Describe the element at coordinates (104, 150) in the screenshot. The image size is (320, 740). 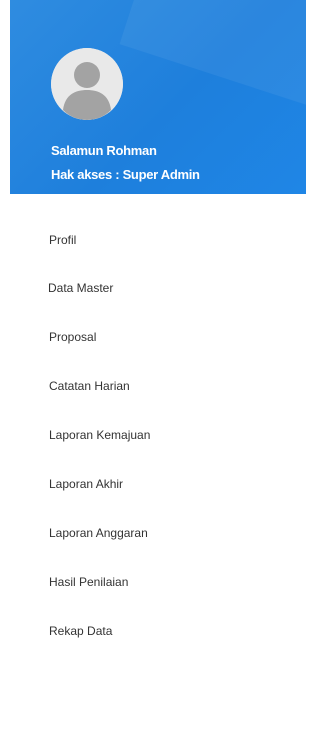
I see `user-name: Salamun Rohman` at that location.